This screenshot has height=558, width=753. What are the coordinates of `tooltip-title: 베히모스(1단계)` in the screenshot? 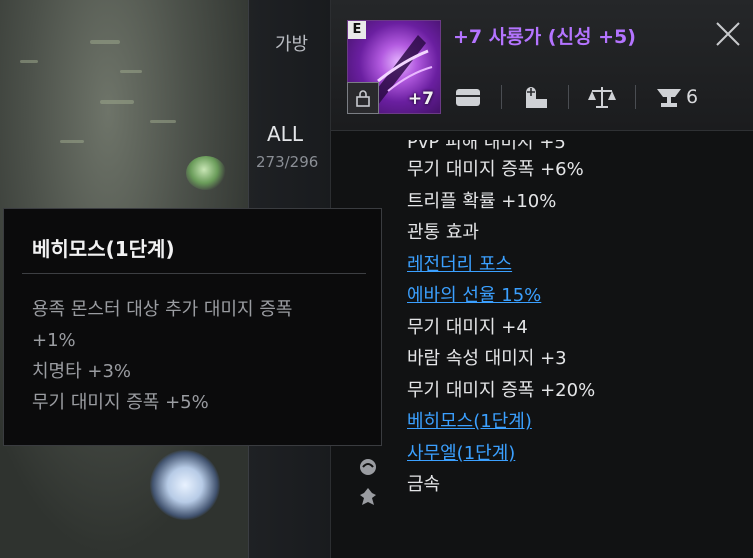 It's located at (103, 249).